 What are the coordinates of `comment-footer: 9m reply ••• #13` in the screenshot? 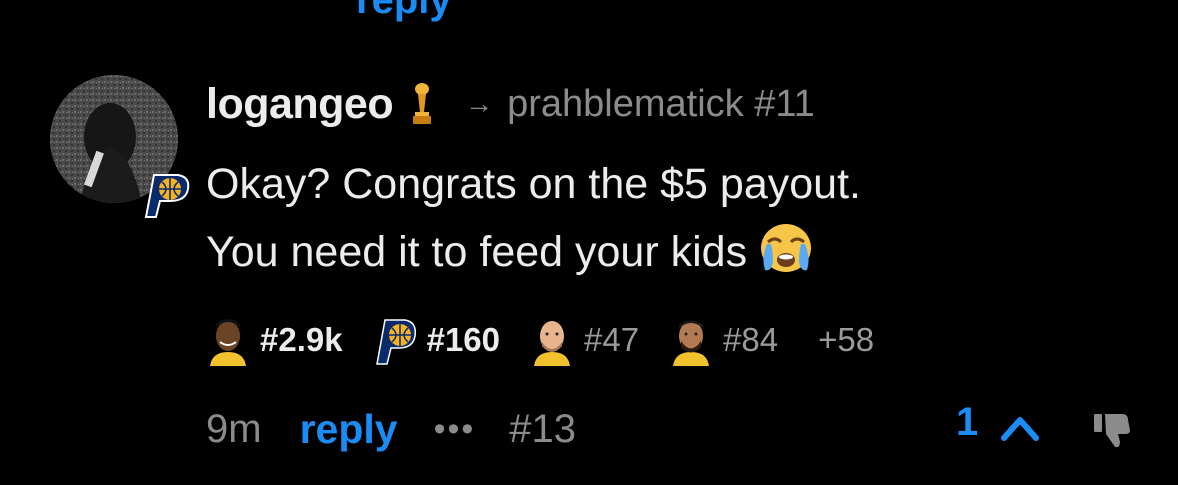 It's located at (391, 429).